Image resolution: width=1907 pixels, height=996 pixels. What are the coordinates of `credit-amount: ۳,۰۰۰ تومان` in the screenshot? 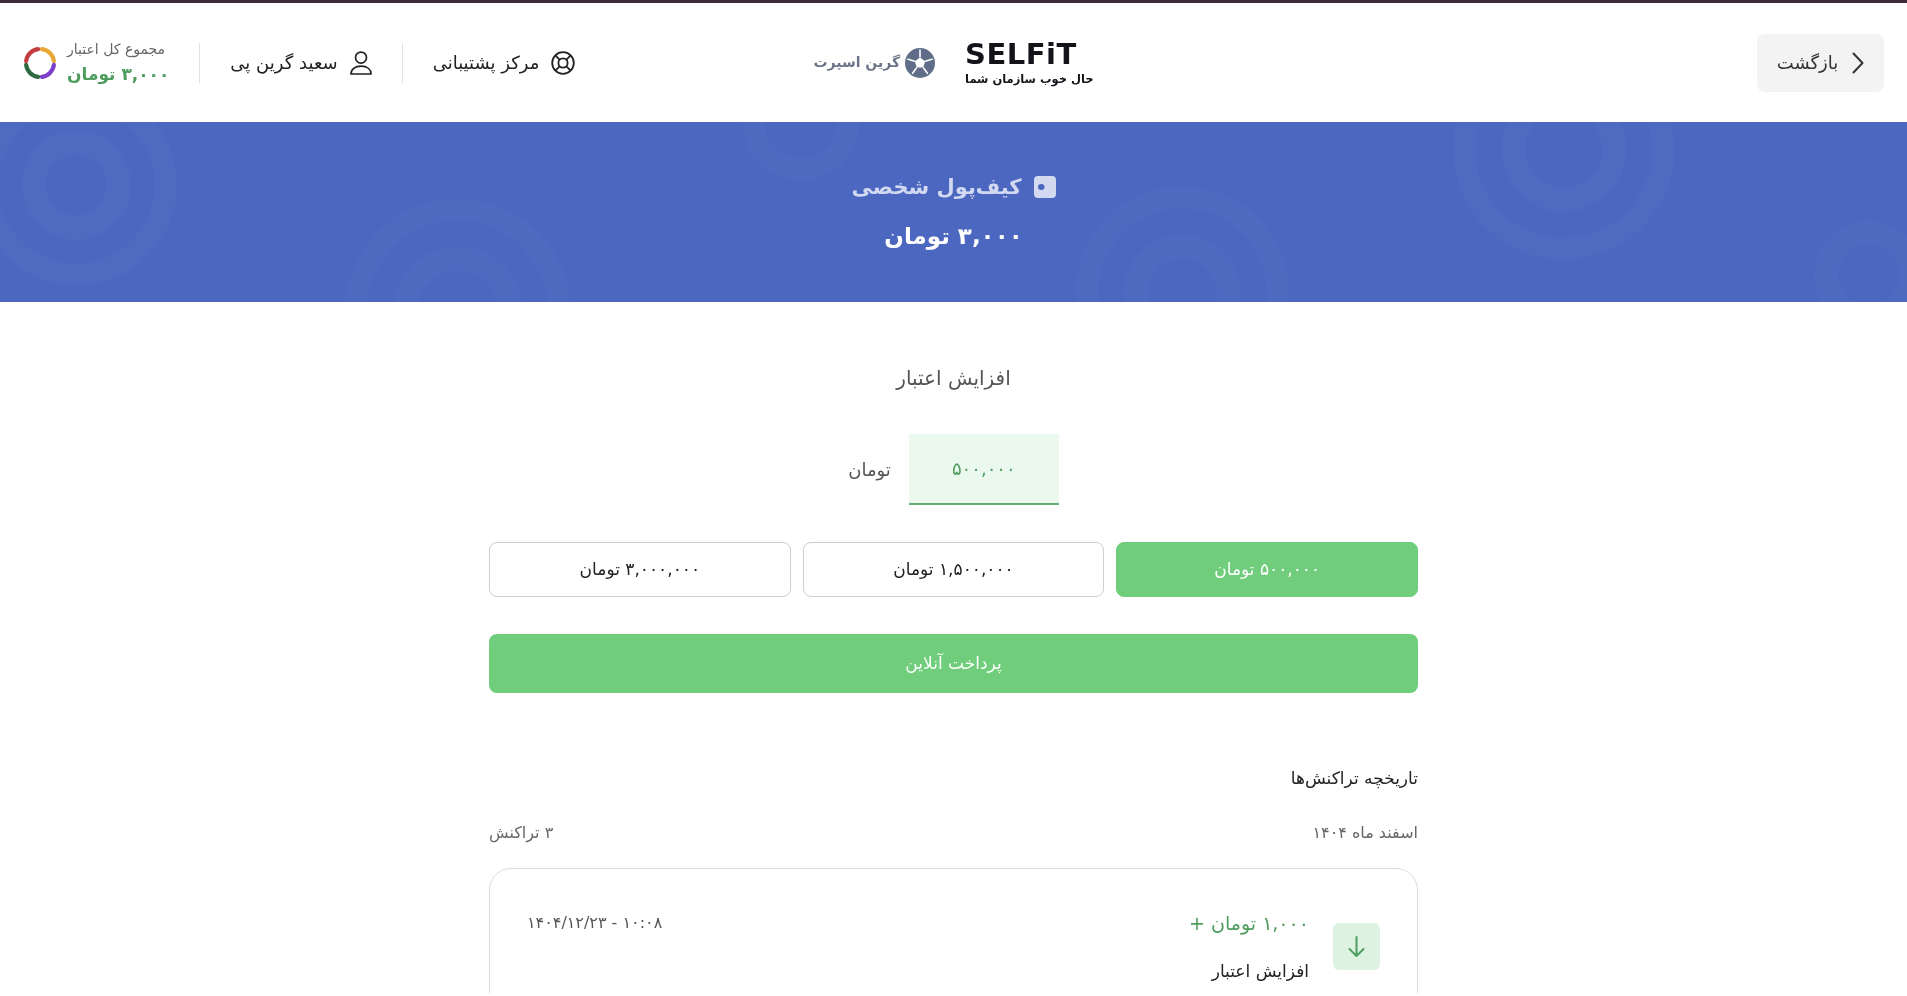 It's located at (118, 74).